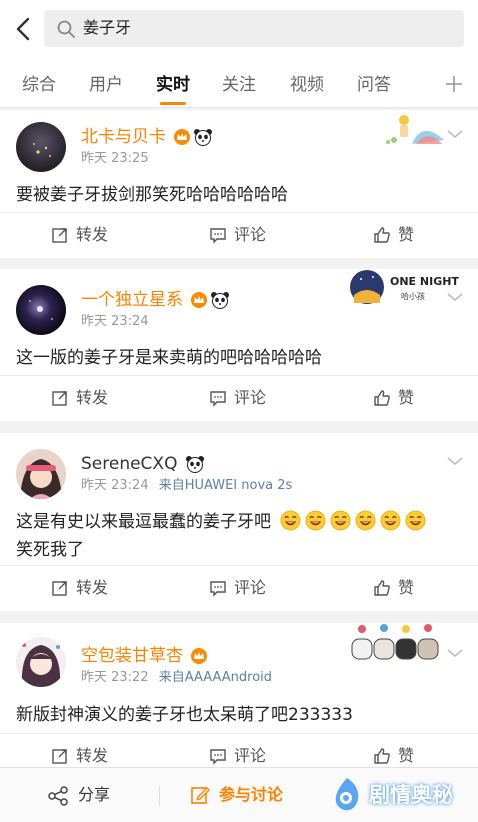 This screenshot has height=822, width=478. Describe the element at coordinates (143, 522) in the screenshot. I see `post-text-line: 这是有史以来最逗最蠢的姜子牙吧` at that location.